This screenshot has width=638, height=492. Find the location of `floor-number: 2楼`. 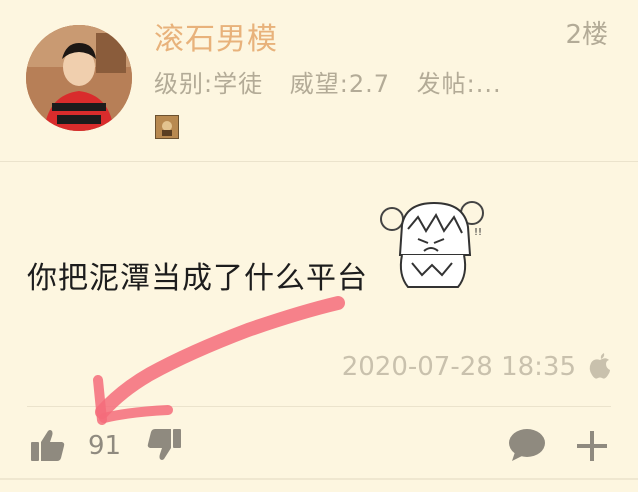

floor-number: 2楼 is located at coordinates (586, 35).